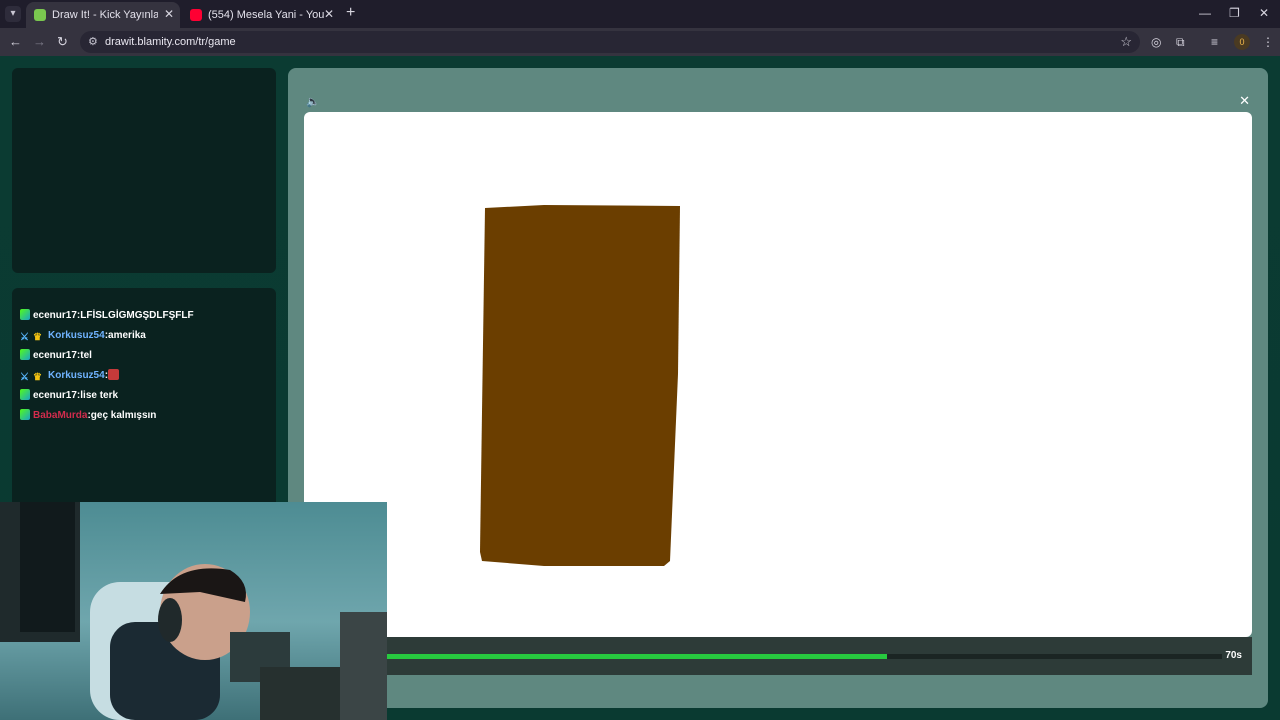  I want to click on chat-message: BabaMurda:geç kalmışsın, so click(88, 416).